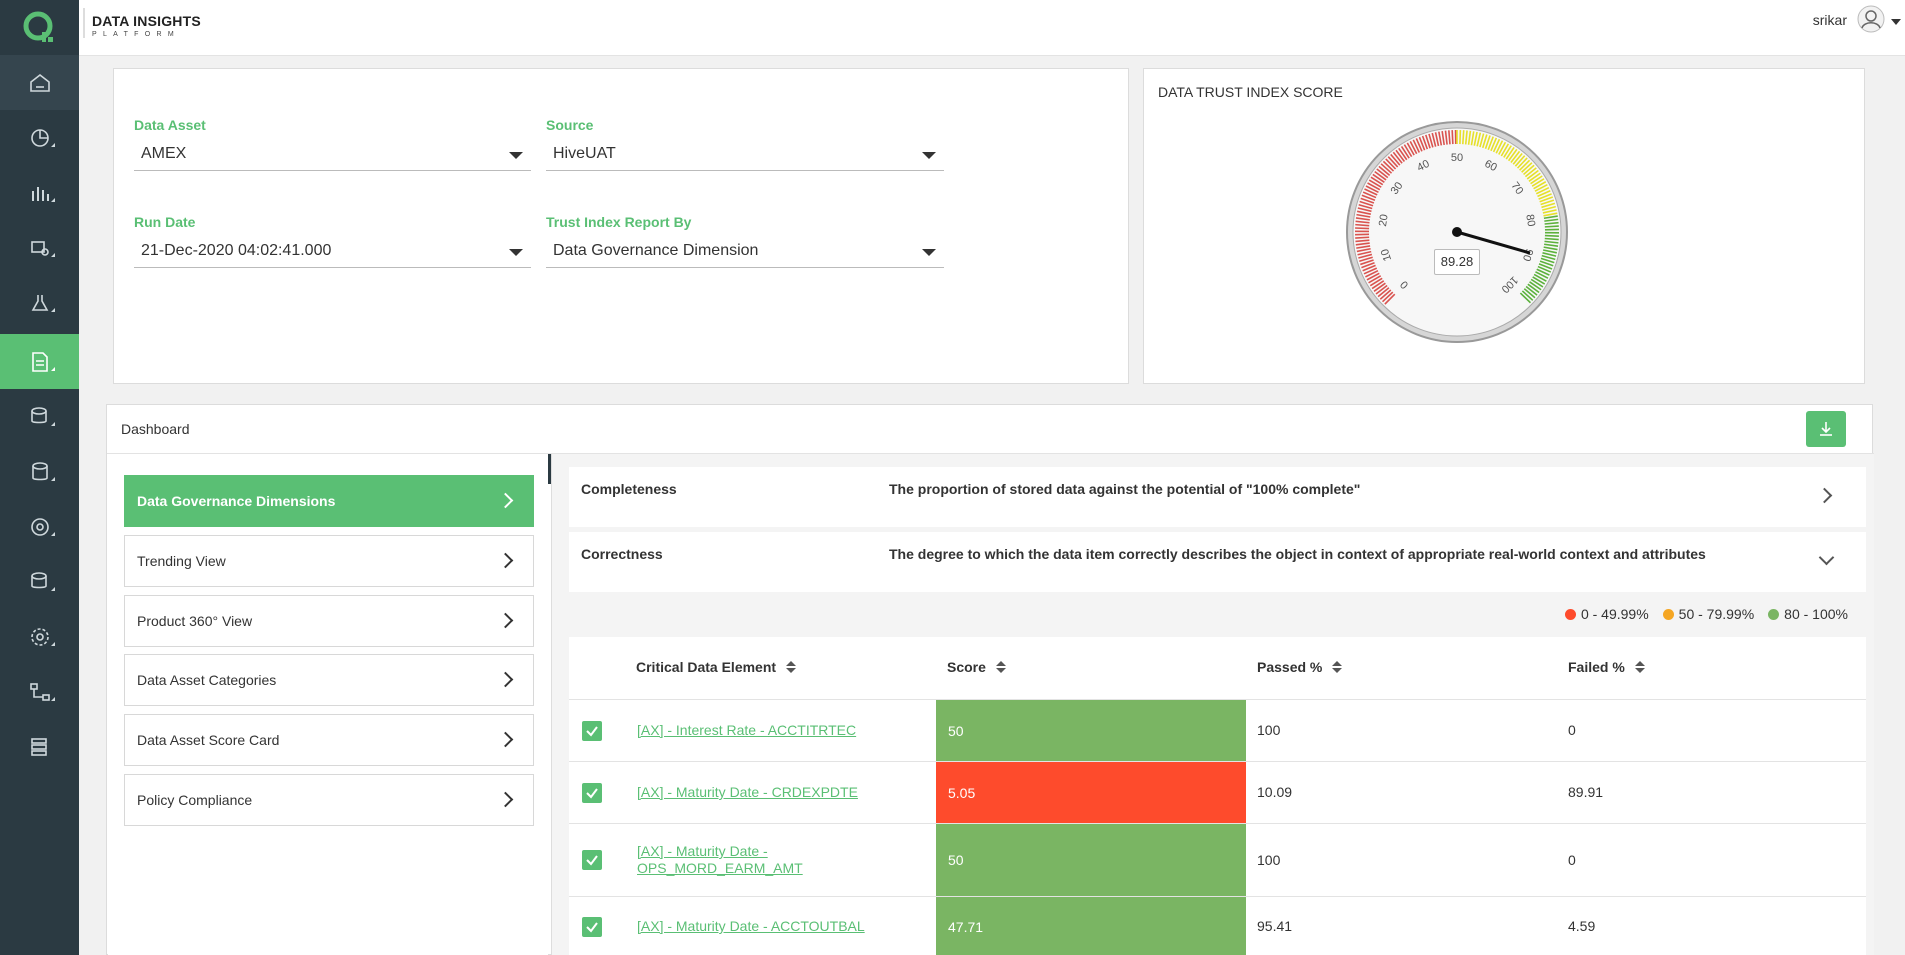  Describe the element at coordinates (745, 155) in the screenshot. I see `source-select: HiveUAT` at that location.